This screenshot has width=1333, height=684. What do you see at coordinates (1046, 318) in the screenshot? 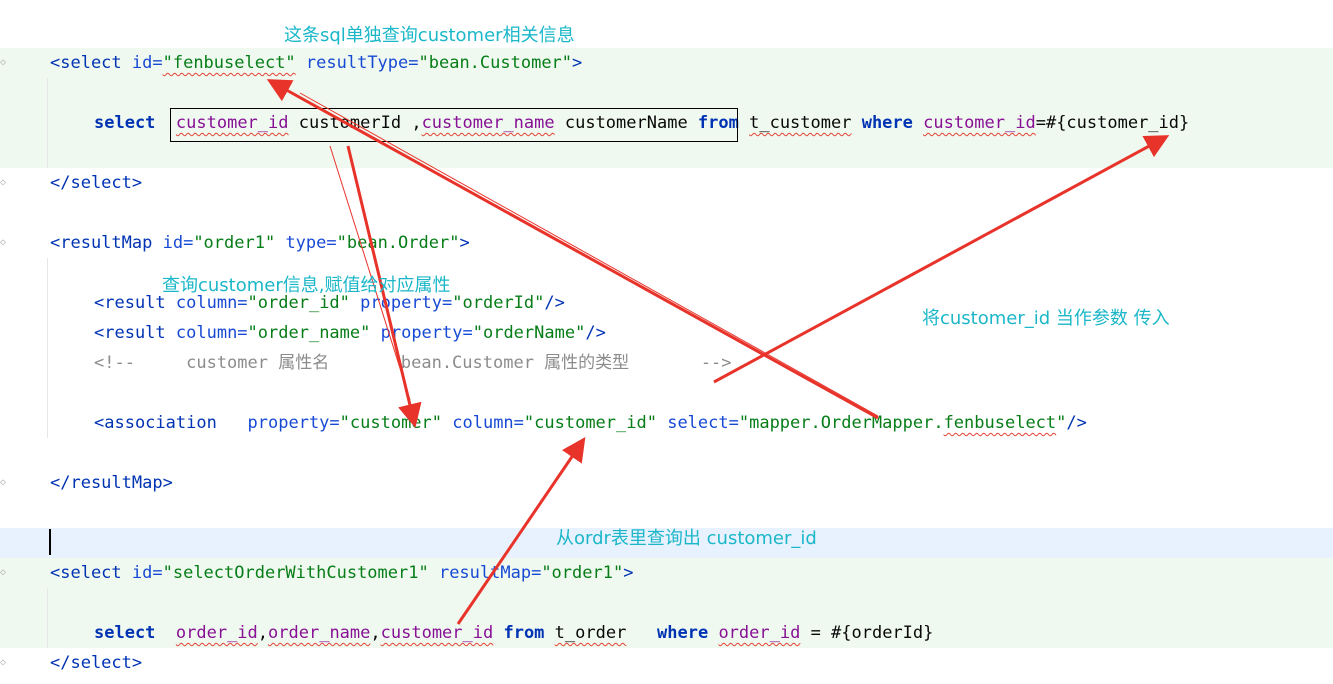
I see `annotation-right: 将customer_id 当作参数 传入` at bounding box center [1046, 318].